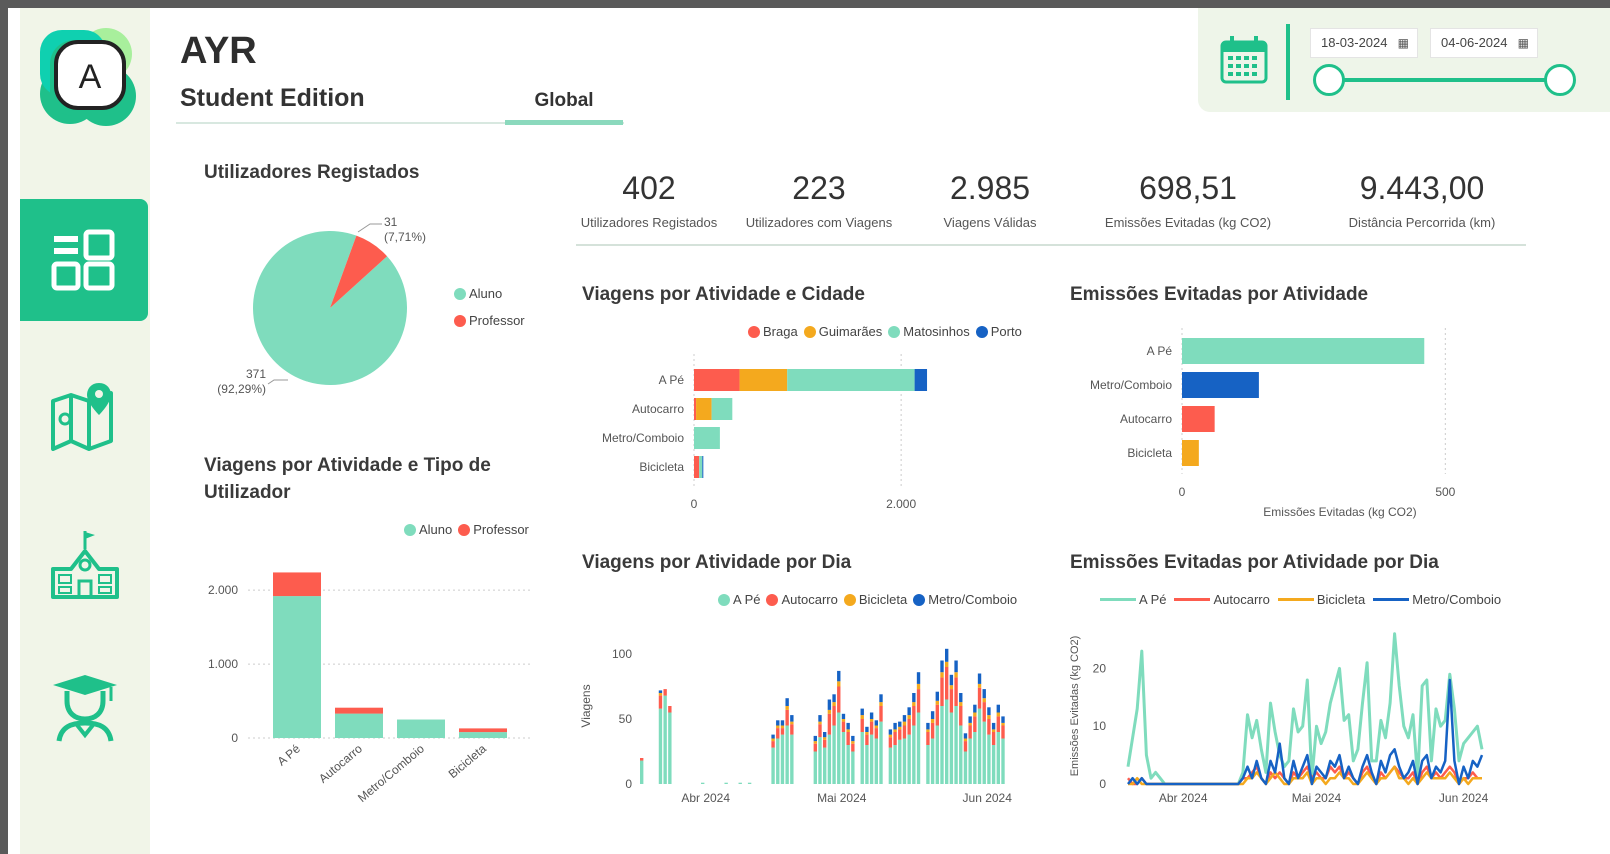  What do you see at coordinates (340, 763) in the screenshot?
I see `x-tick-label: Autocarro` at bounding box center [340, 763].